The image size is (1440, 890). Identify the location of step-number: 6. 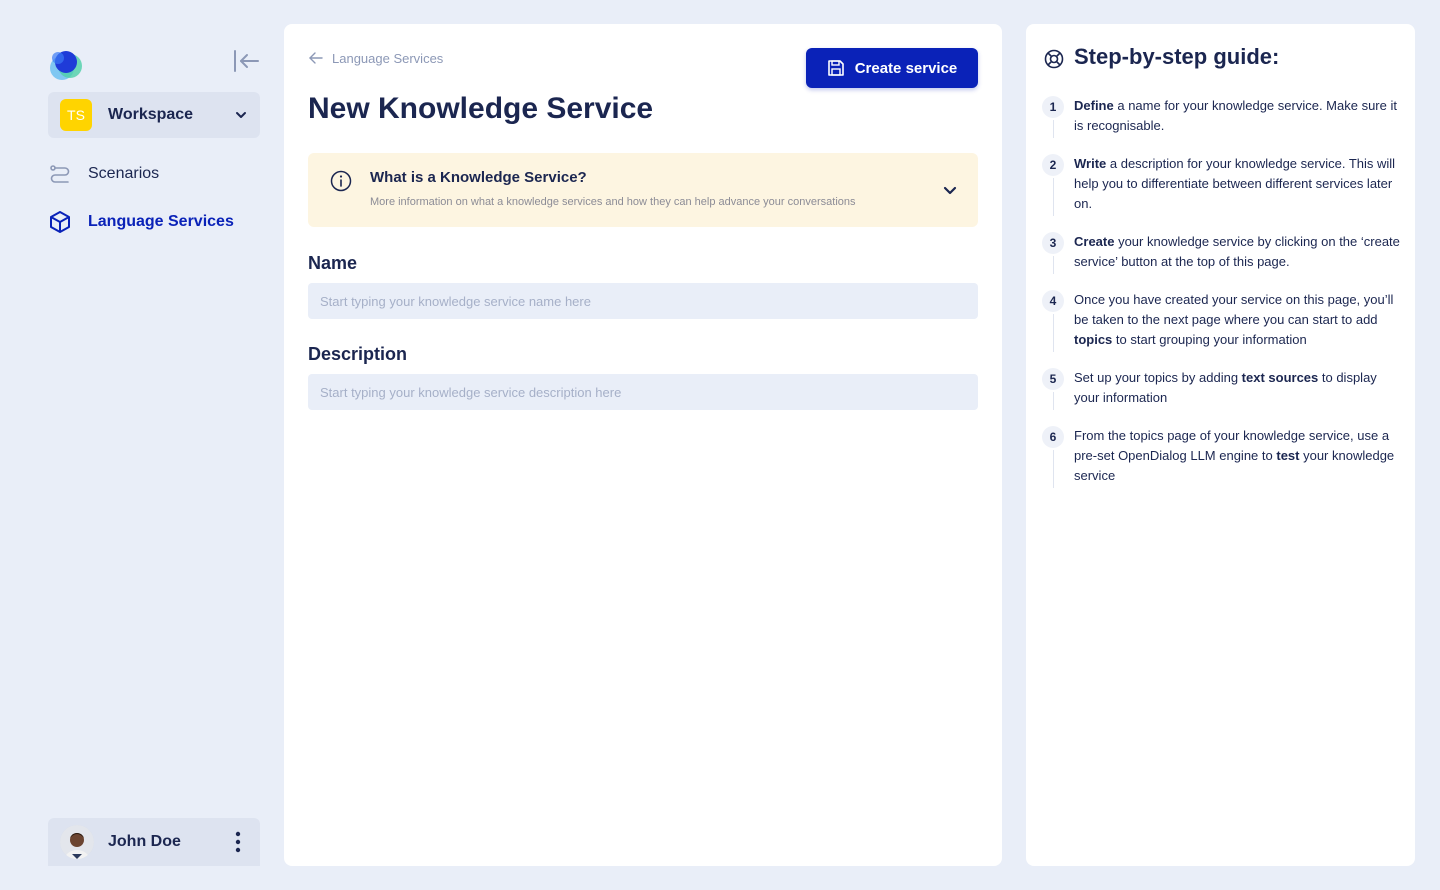
(1053, 437).